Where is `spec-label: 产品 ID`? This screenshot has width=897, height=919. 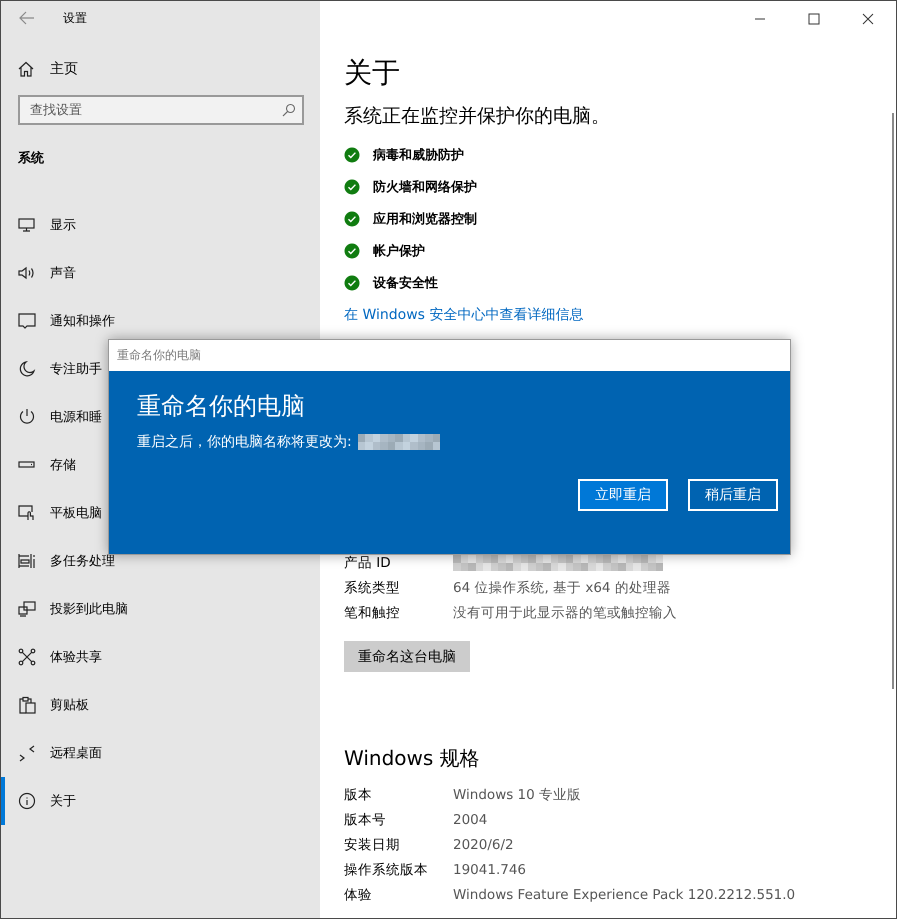
spec-label: 产品 ID is located at coordinates (368, 563).